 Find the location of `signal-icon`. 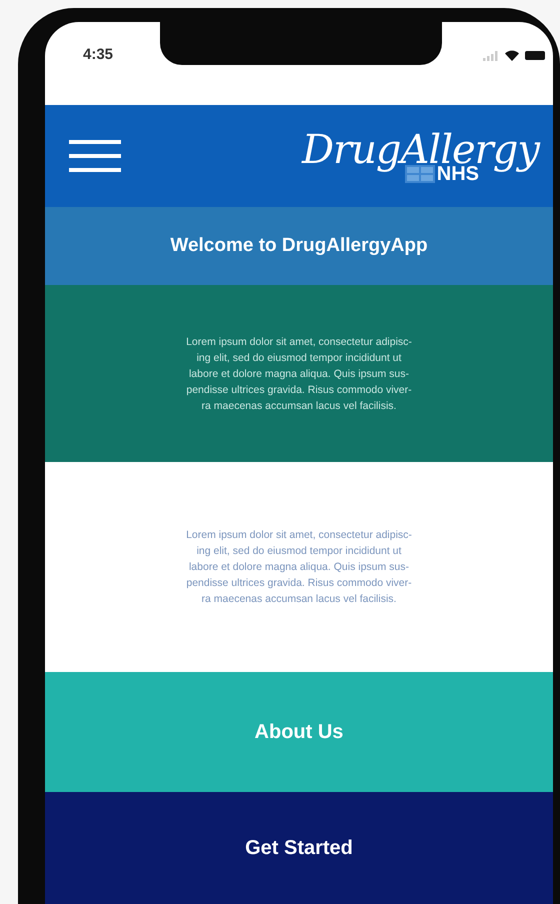

signal-icon is located at coordinates (491, 55).